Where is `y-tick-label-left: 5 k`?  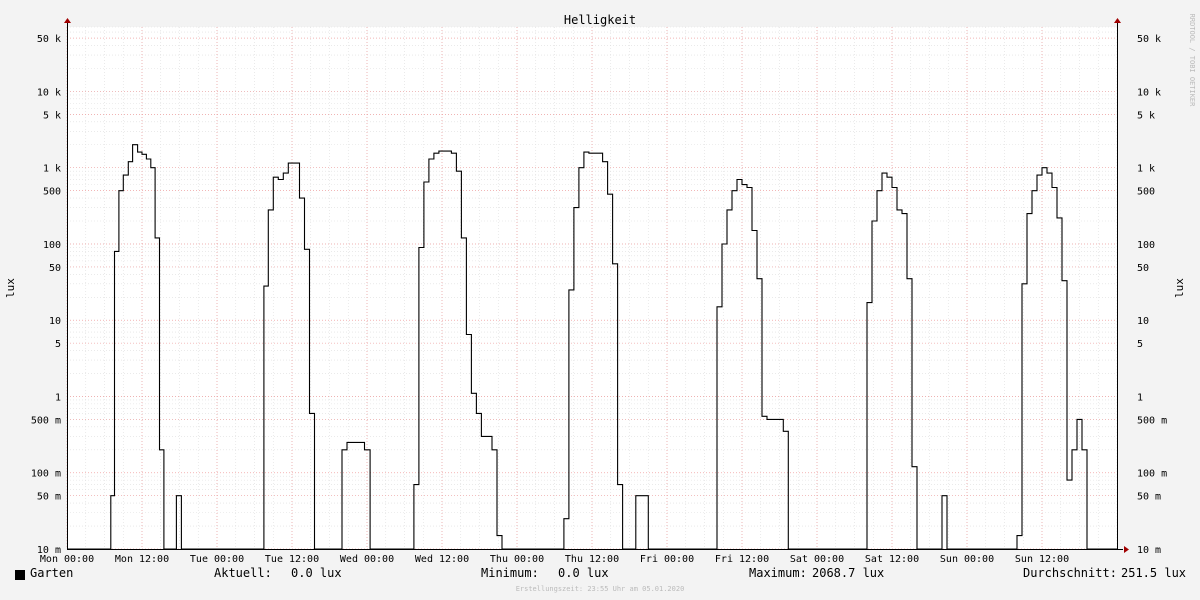 y-tick-label-left: 5 k is located at coordinates (52, 115).